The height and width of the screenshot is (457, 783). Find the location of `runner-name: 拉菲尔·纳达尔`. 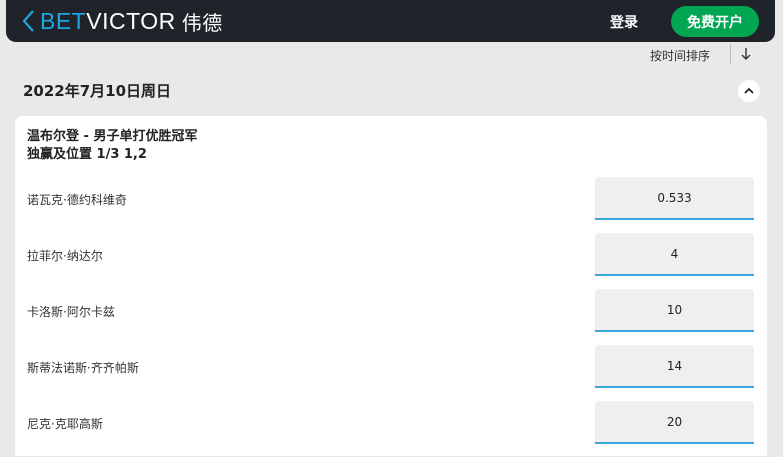

runner-name: 拉菲尔·纳达尔 is located at coordinates (65, 256).